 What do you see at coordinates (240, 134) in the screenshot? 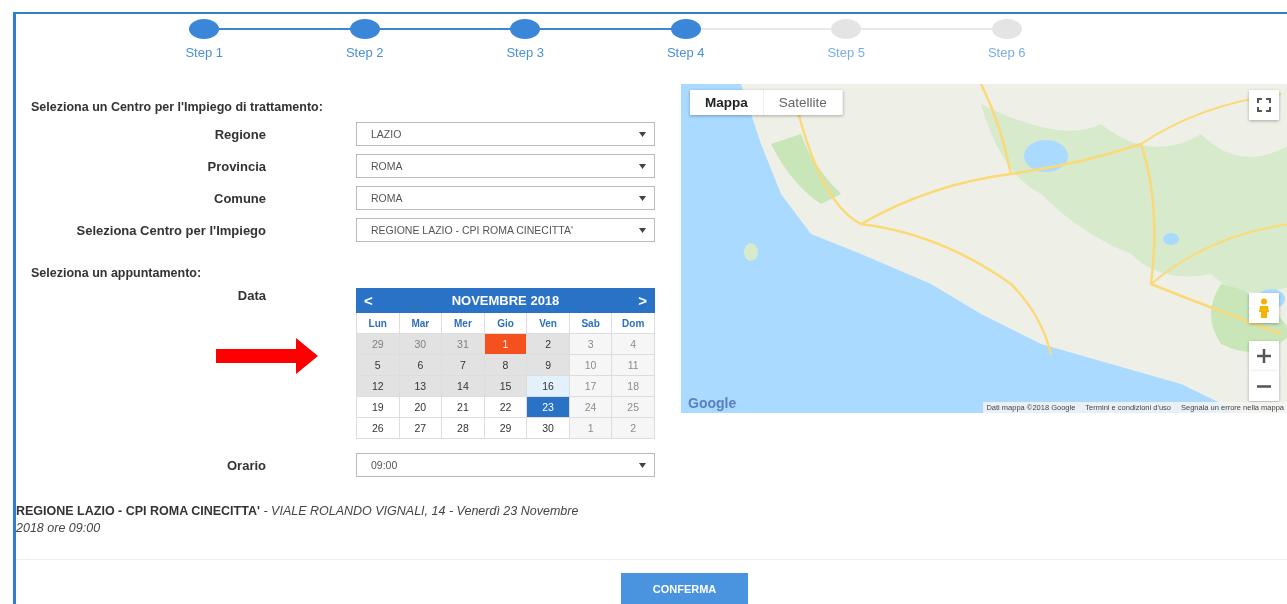
I see `field-label: Regione` at bounding box center [240, 134].